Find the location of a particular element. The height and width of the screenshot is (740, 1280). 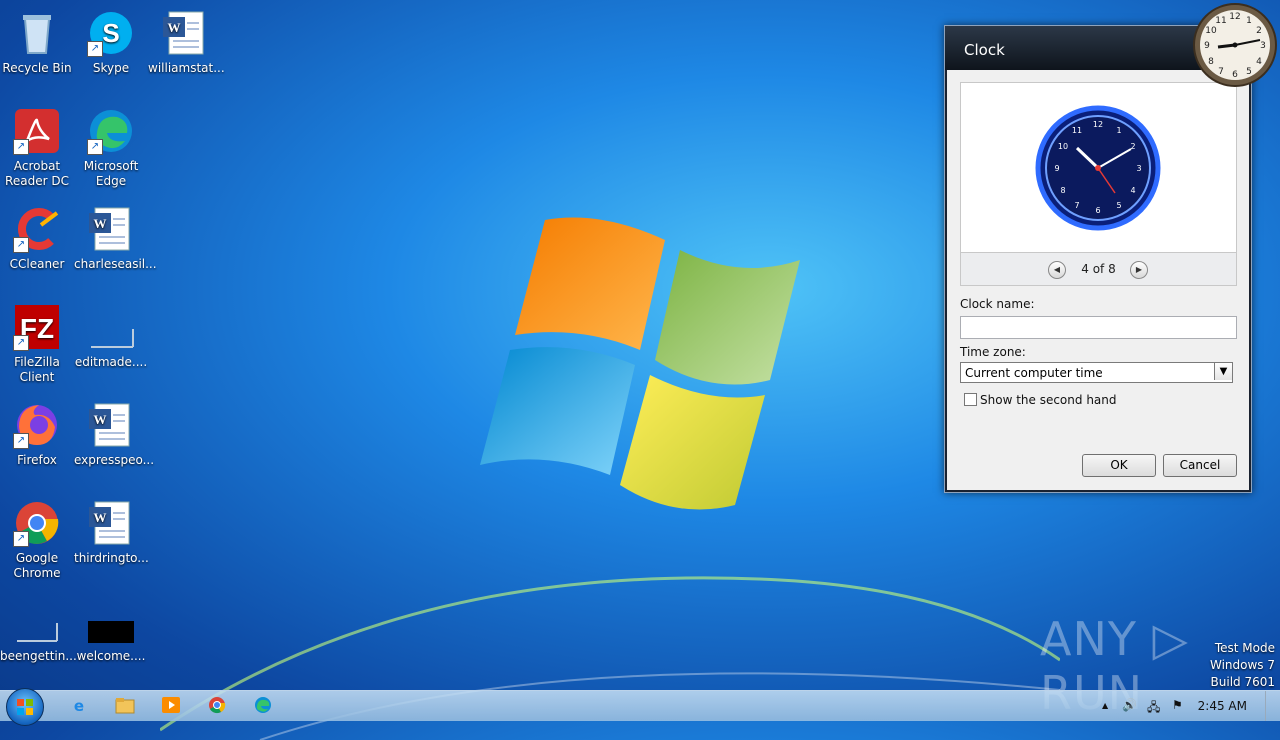

filezilla-icon: FZ ↗ is located at coordinates (37, 327).